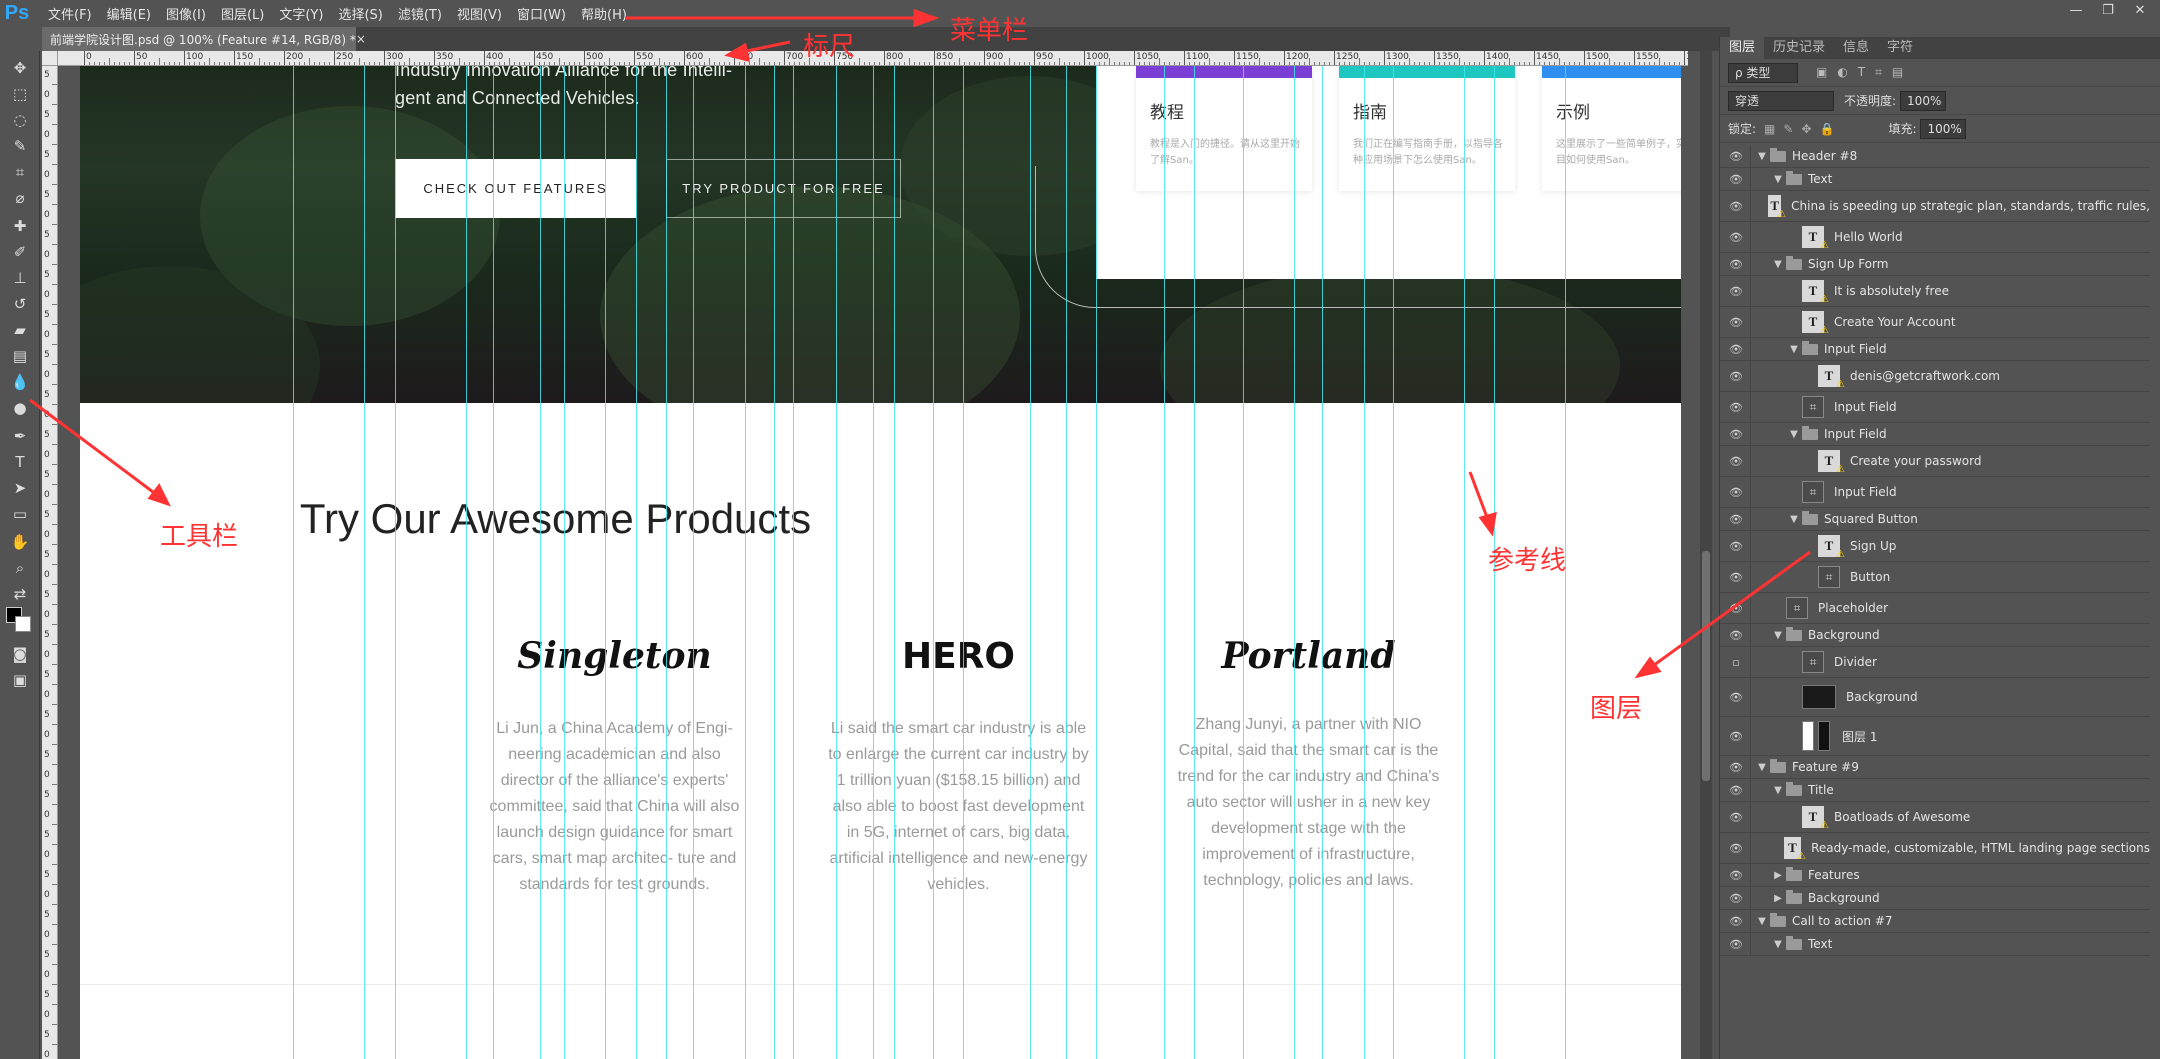  Describe the element at coordinates (1935, 237) in the screenshot. I see `layer-row: 👁 T ⚠ Hello World` at that location.